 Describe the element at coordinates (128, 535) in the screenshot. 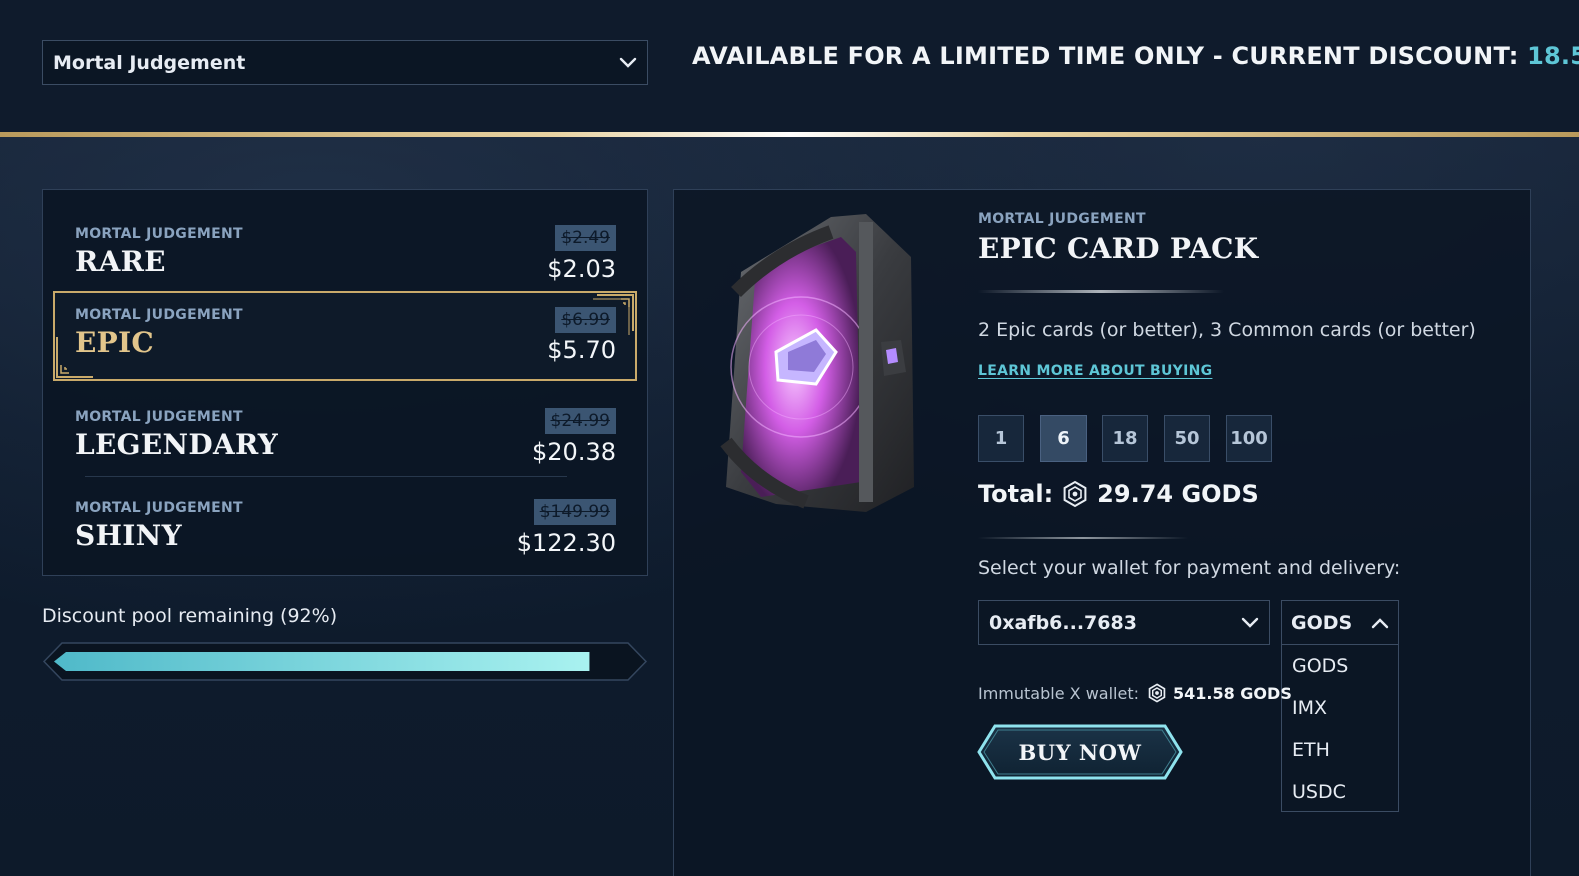

I see `pack-name: SHINY` at that location.